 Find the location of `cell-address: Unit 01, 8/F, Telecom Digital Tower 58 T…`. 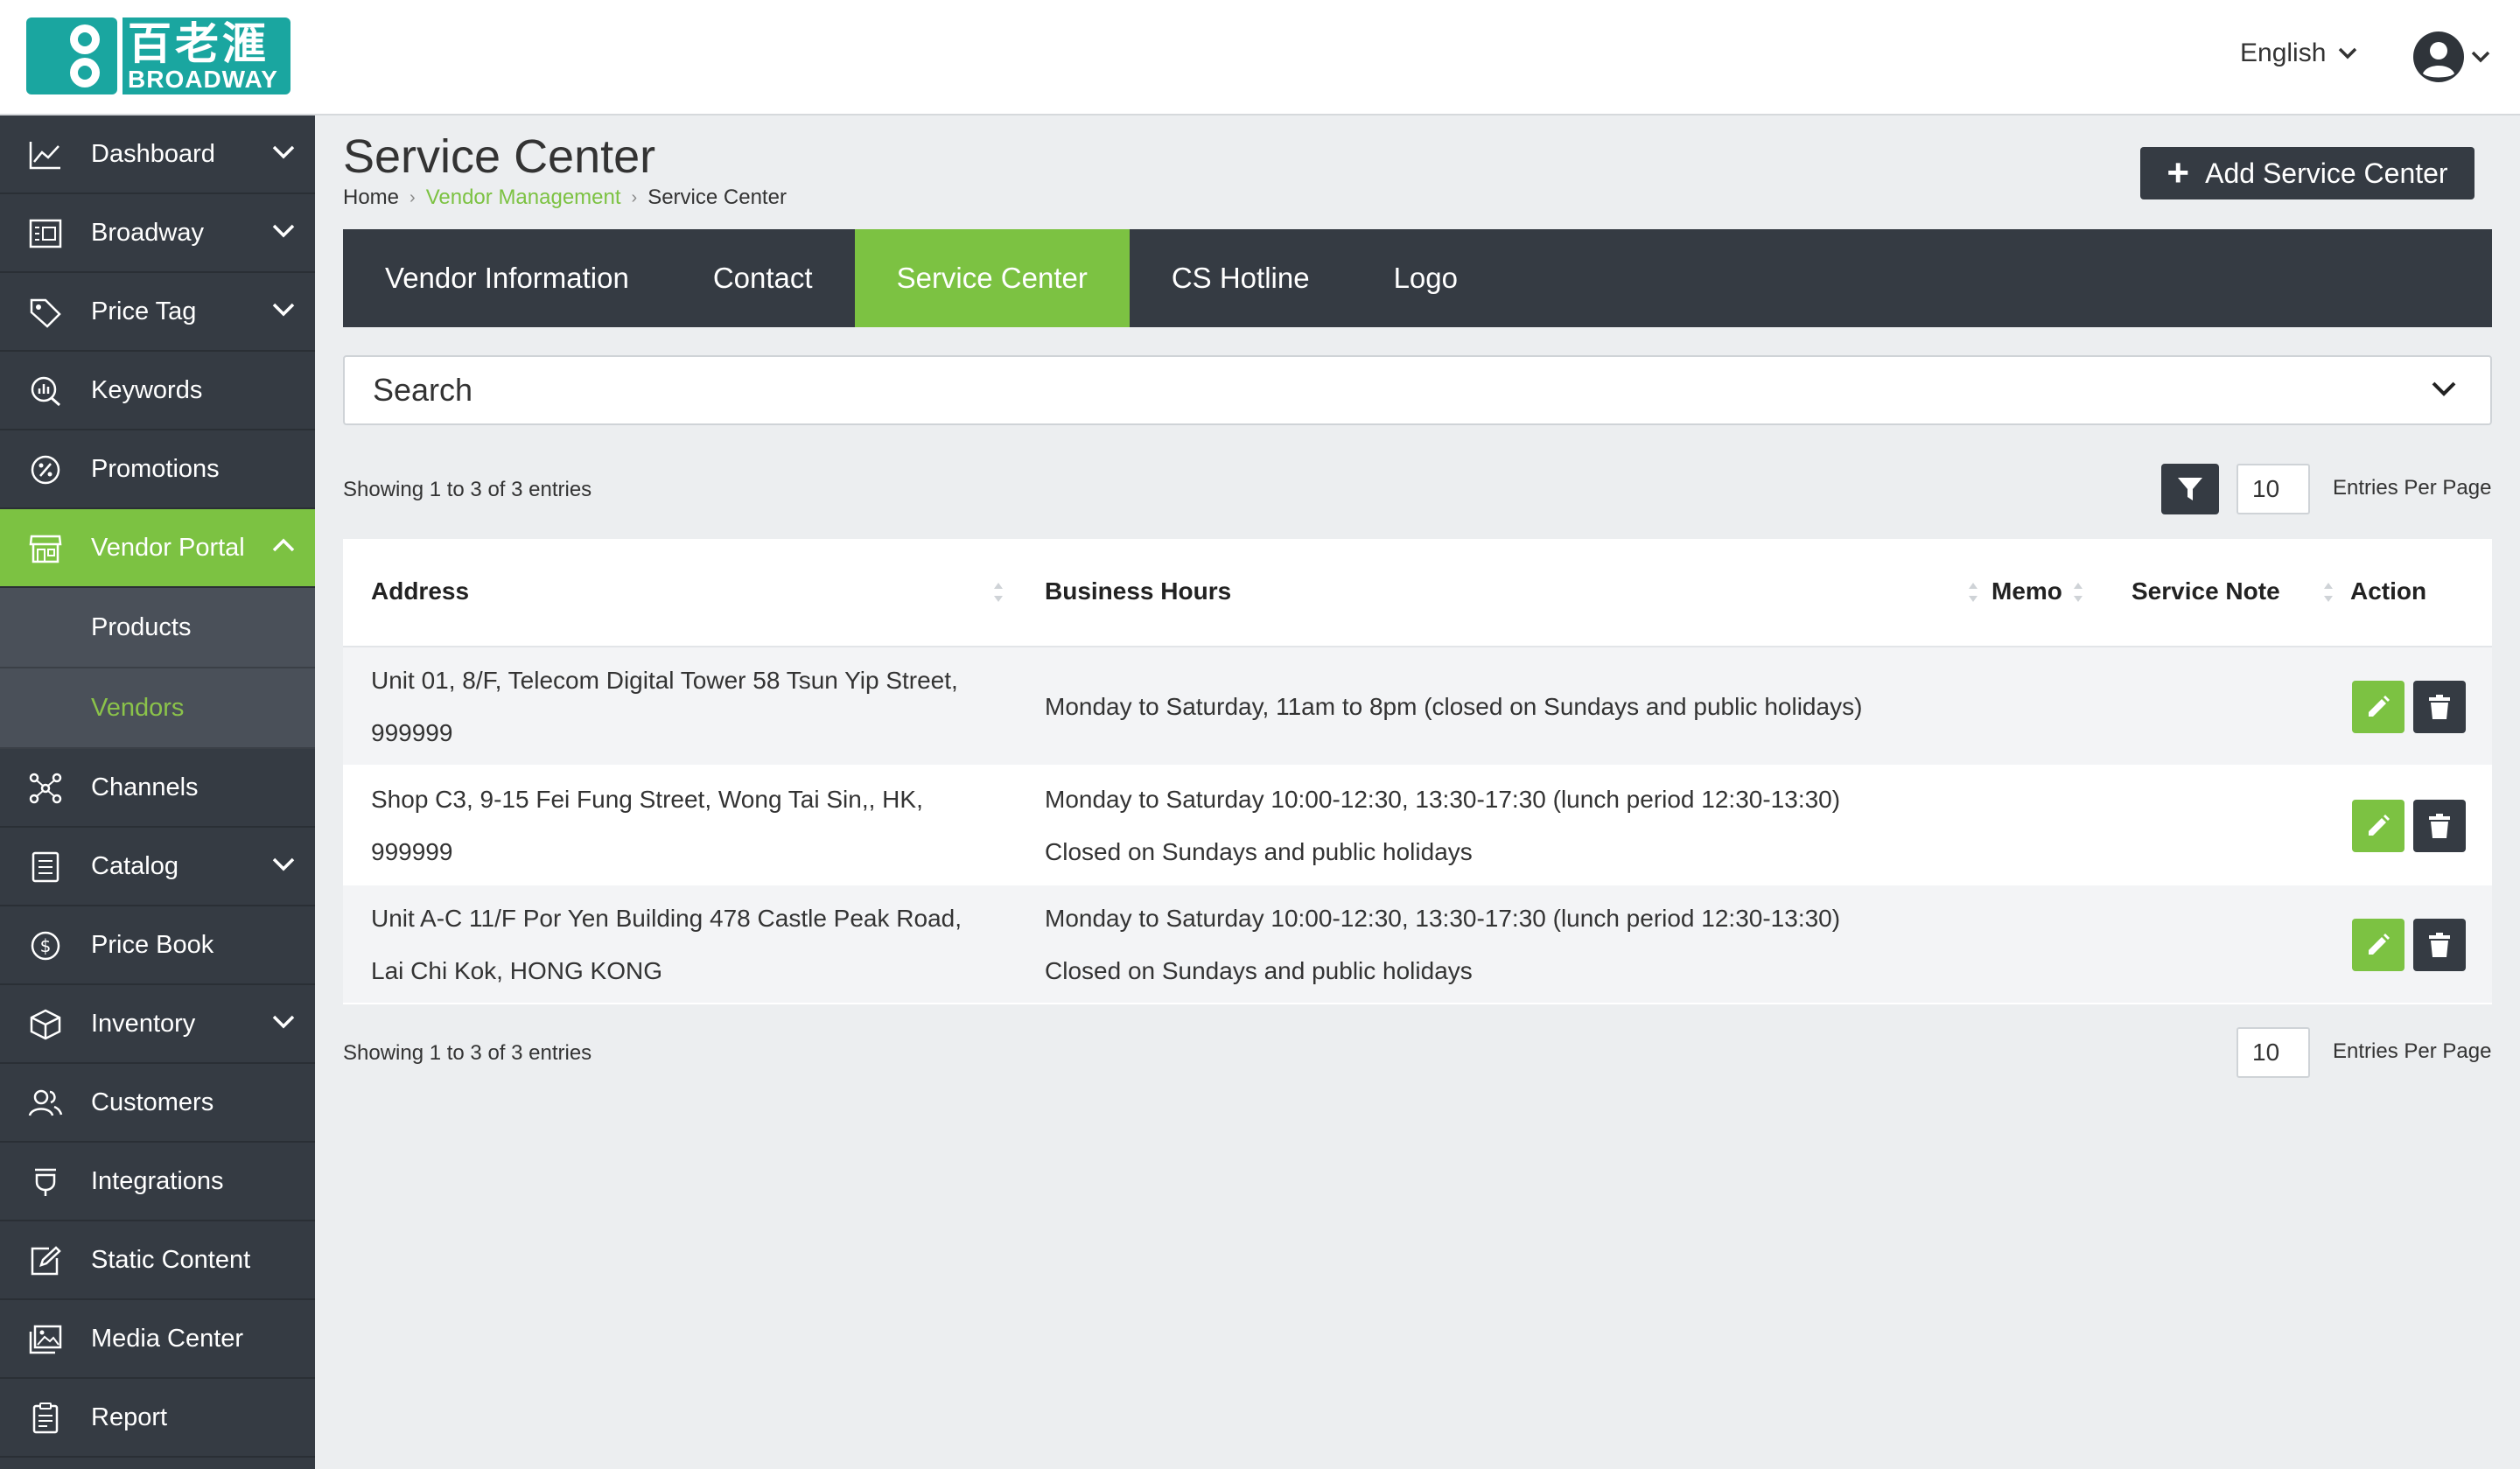

cell-address: Unit 01, 8/F, Telecom Digital Tower 58 T… is located at coordinates (664, 707).